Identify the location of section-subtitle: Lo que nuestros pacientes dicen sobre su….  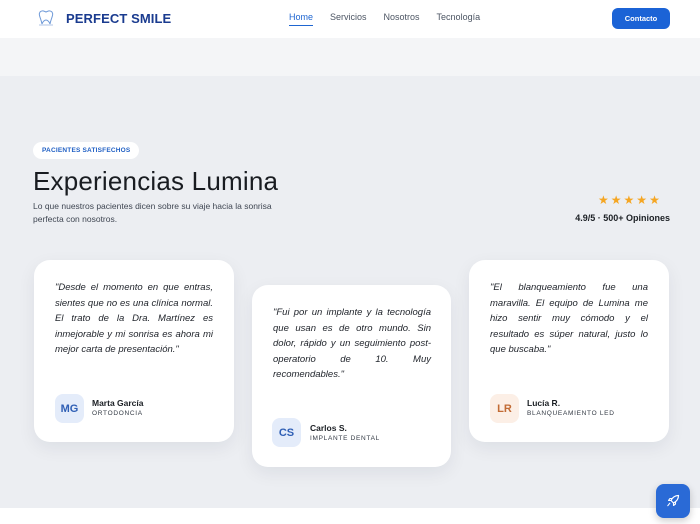
(152, 212).